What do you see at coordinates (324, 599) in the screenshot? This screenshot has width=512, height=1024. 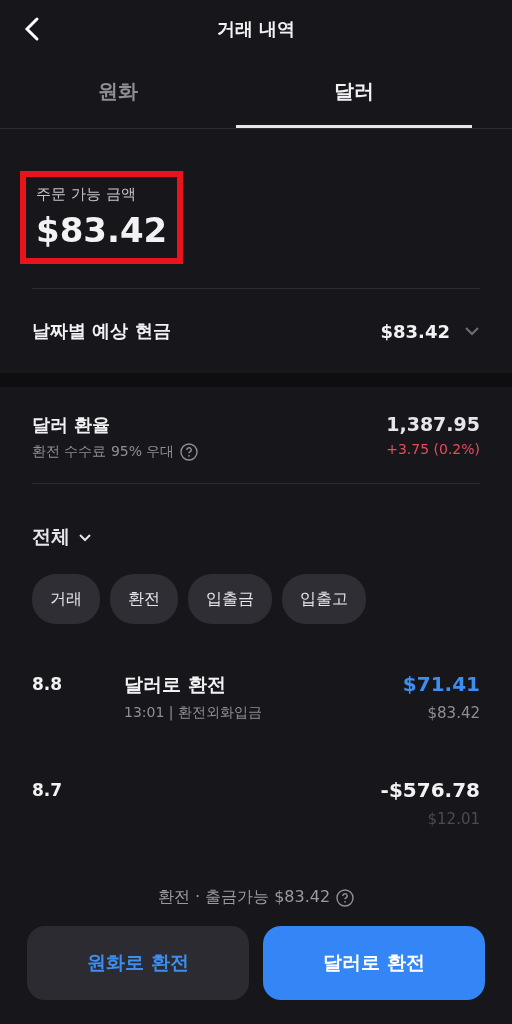 I see `filter-chip: 입출고` at bounding box center [324, 599].